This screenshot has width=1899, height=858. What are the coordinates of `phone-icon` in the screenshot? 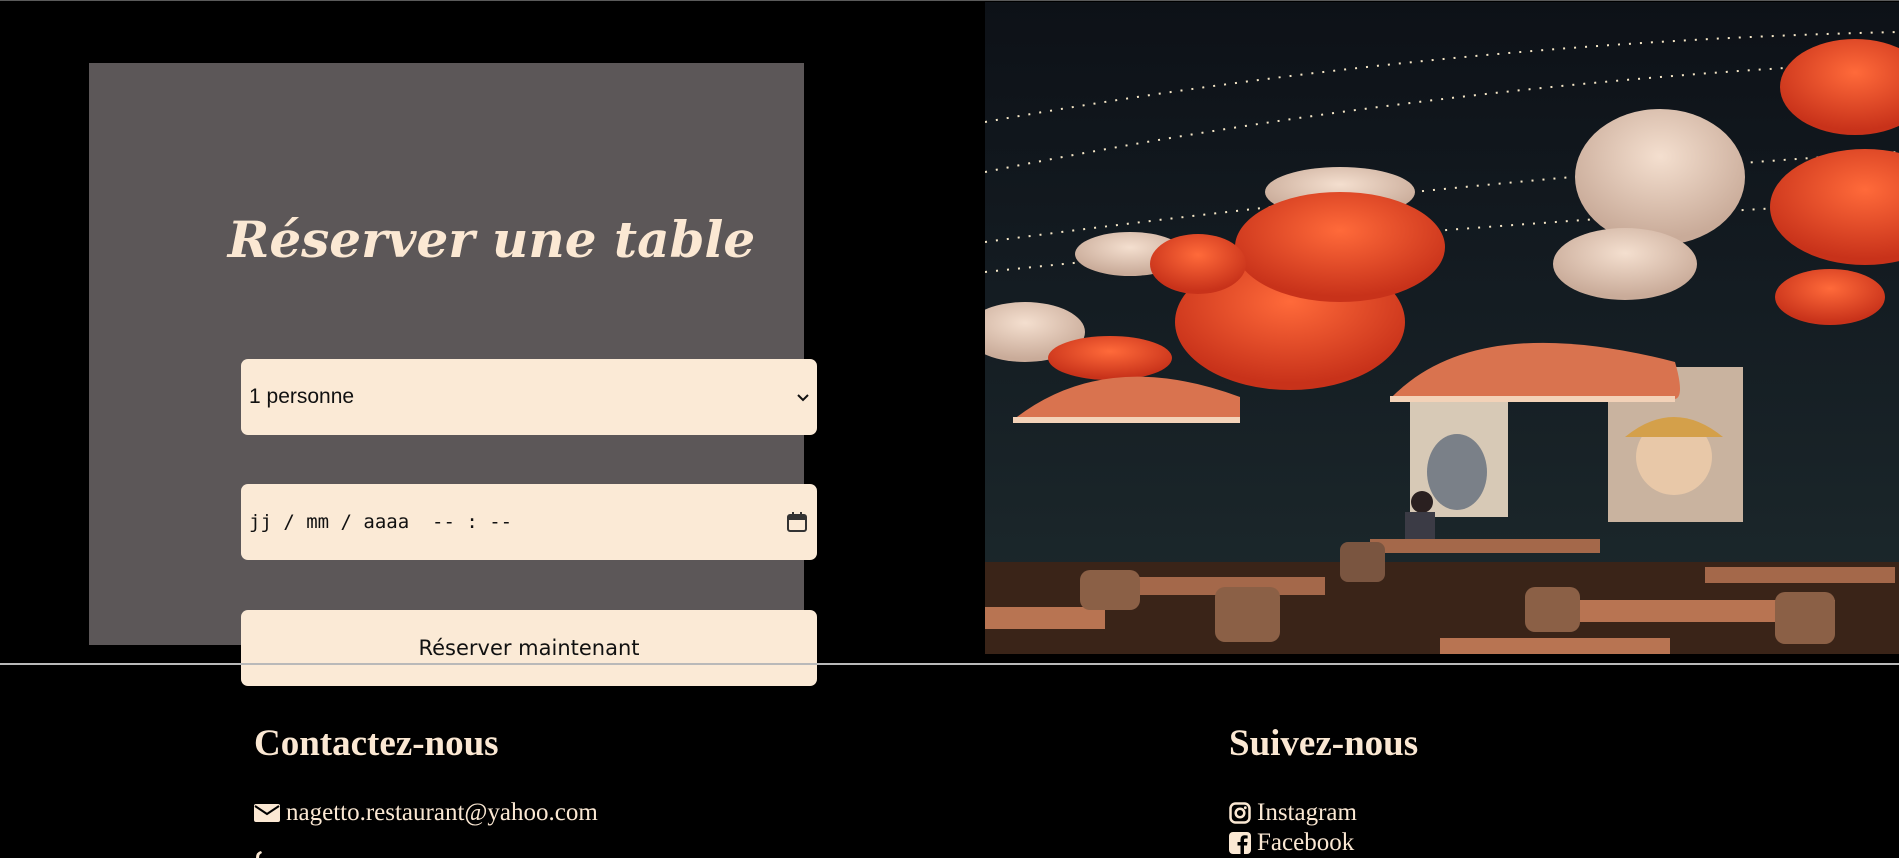 It's located at (259, 854).